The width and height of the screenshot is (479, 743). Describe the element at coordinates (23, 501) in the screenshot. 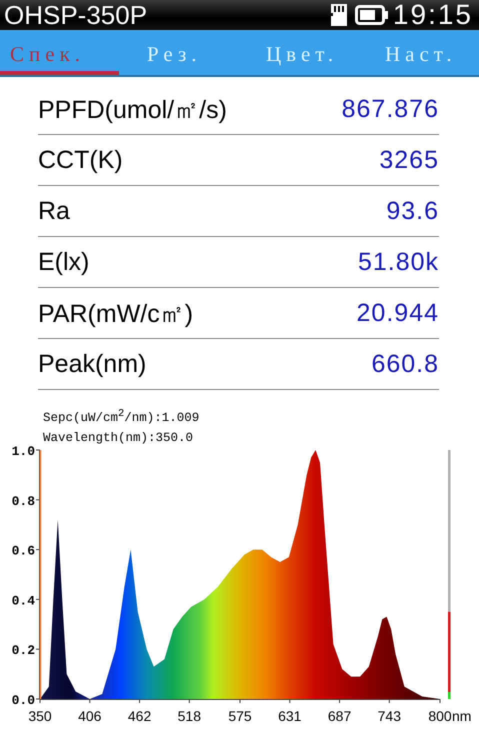

I see `y-tick-label: 0.8` at that location.